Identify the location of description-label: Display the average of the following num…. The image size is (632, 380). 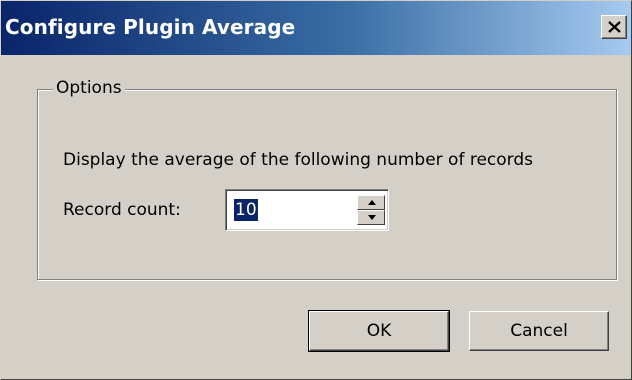
(298, 160).